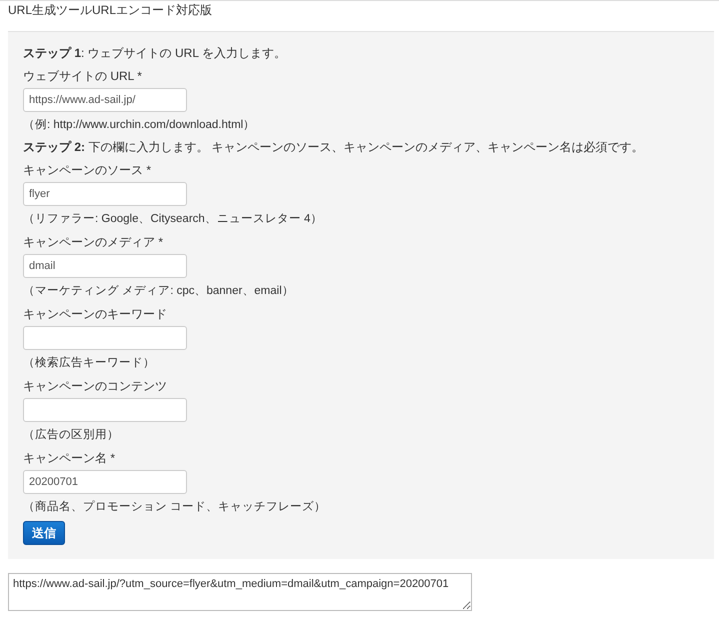 This screenshot has height=617, width=719. What do you see at coordinates (173, 219) in the screenshot?
I see `field-hint: （リファラー: Google、Citysearch、ニュースレター 4）` at bounding box center [173, 219].